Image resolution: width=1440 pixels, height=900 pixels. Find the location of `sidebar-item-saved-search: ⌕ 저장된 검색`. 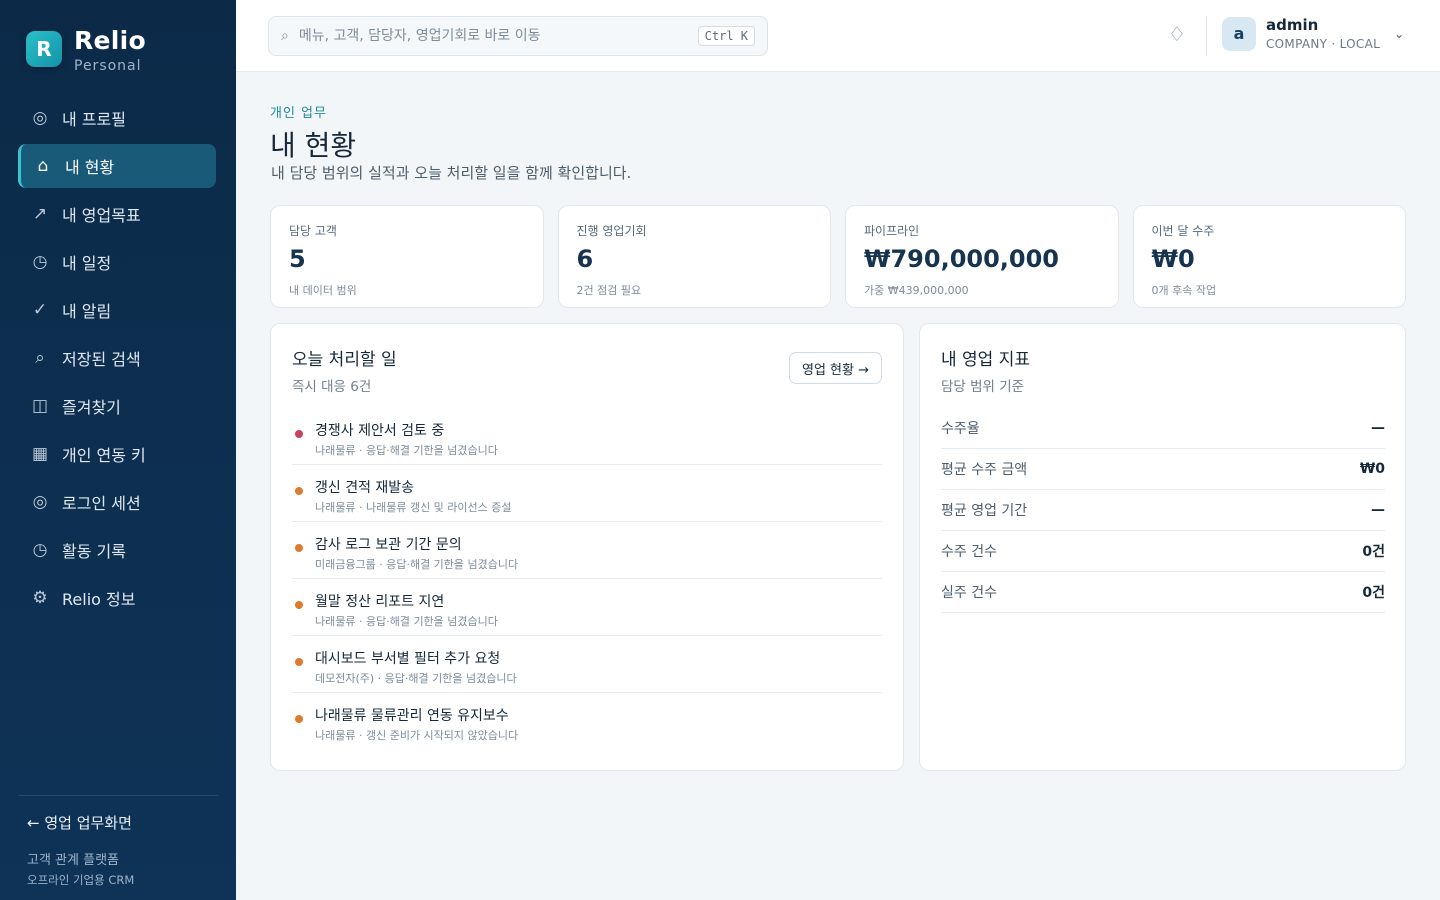

sidebar-item-saved-search: ⌕ 저장된 검색 is located at coordinates (117, 358).